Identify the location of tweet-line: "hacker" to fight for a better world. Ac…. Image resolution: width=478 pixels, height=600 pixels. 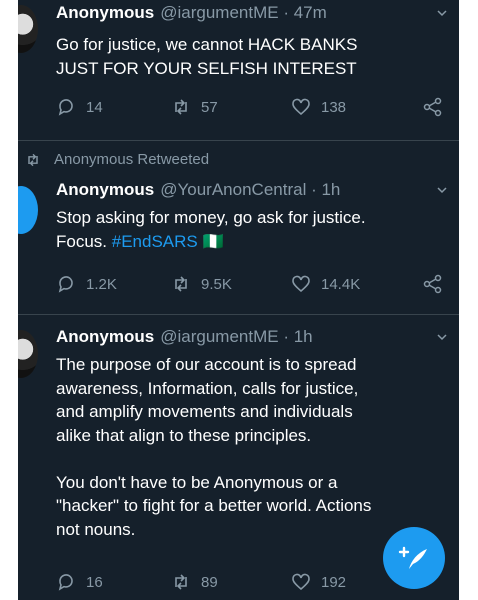
(214, 505).